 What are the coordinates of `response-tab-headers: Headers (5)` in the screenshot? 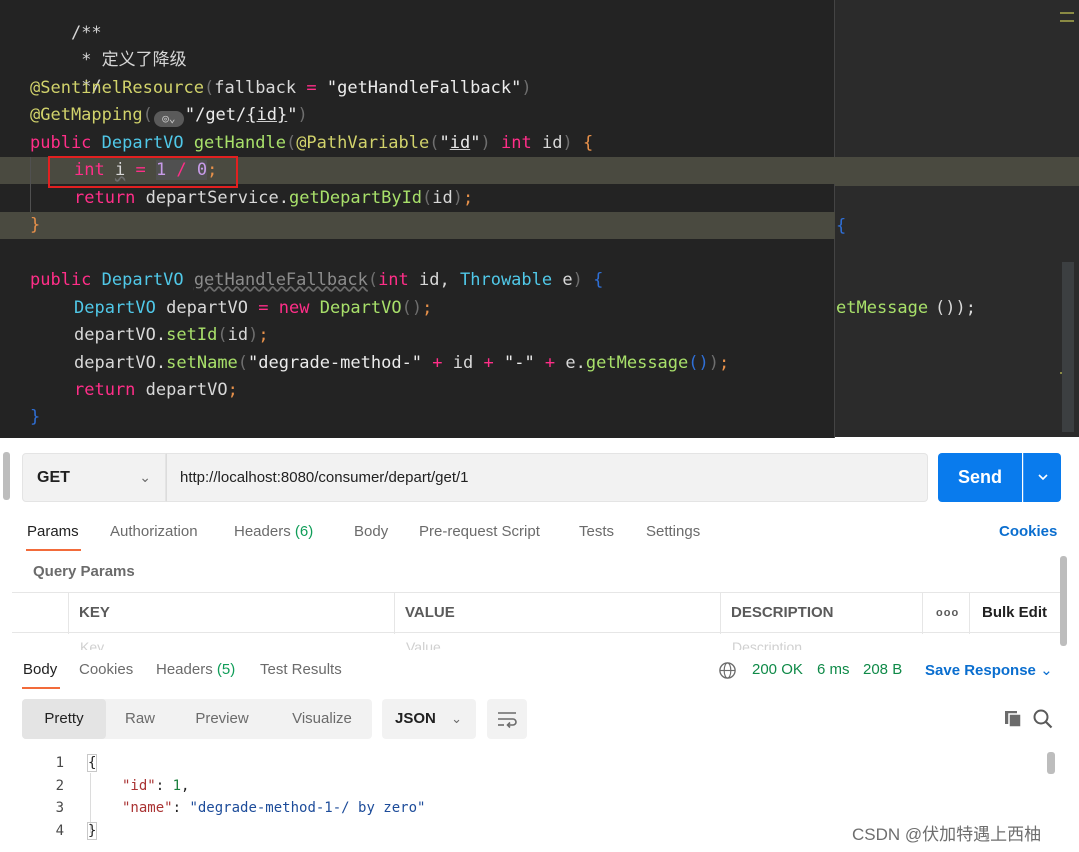 It's located at (195, 669).